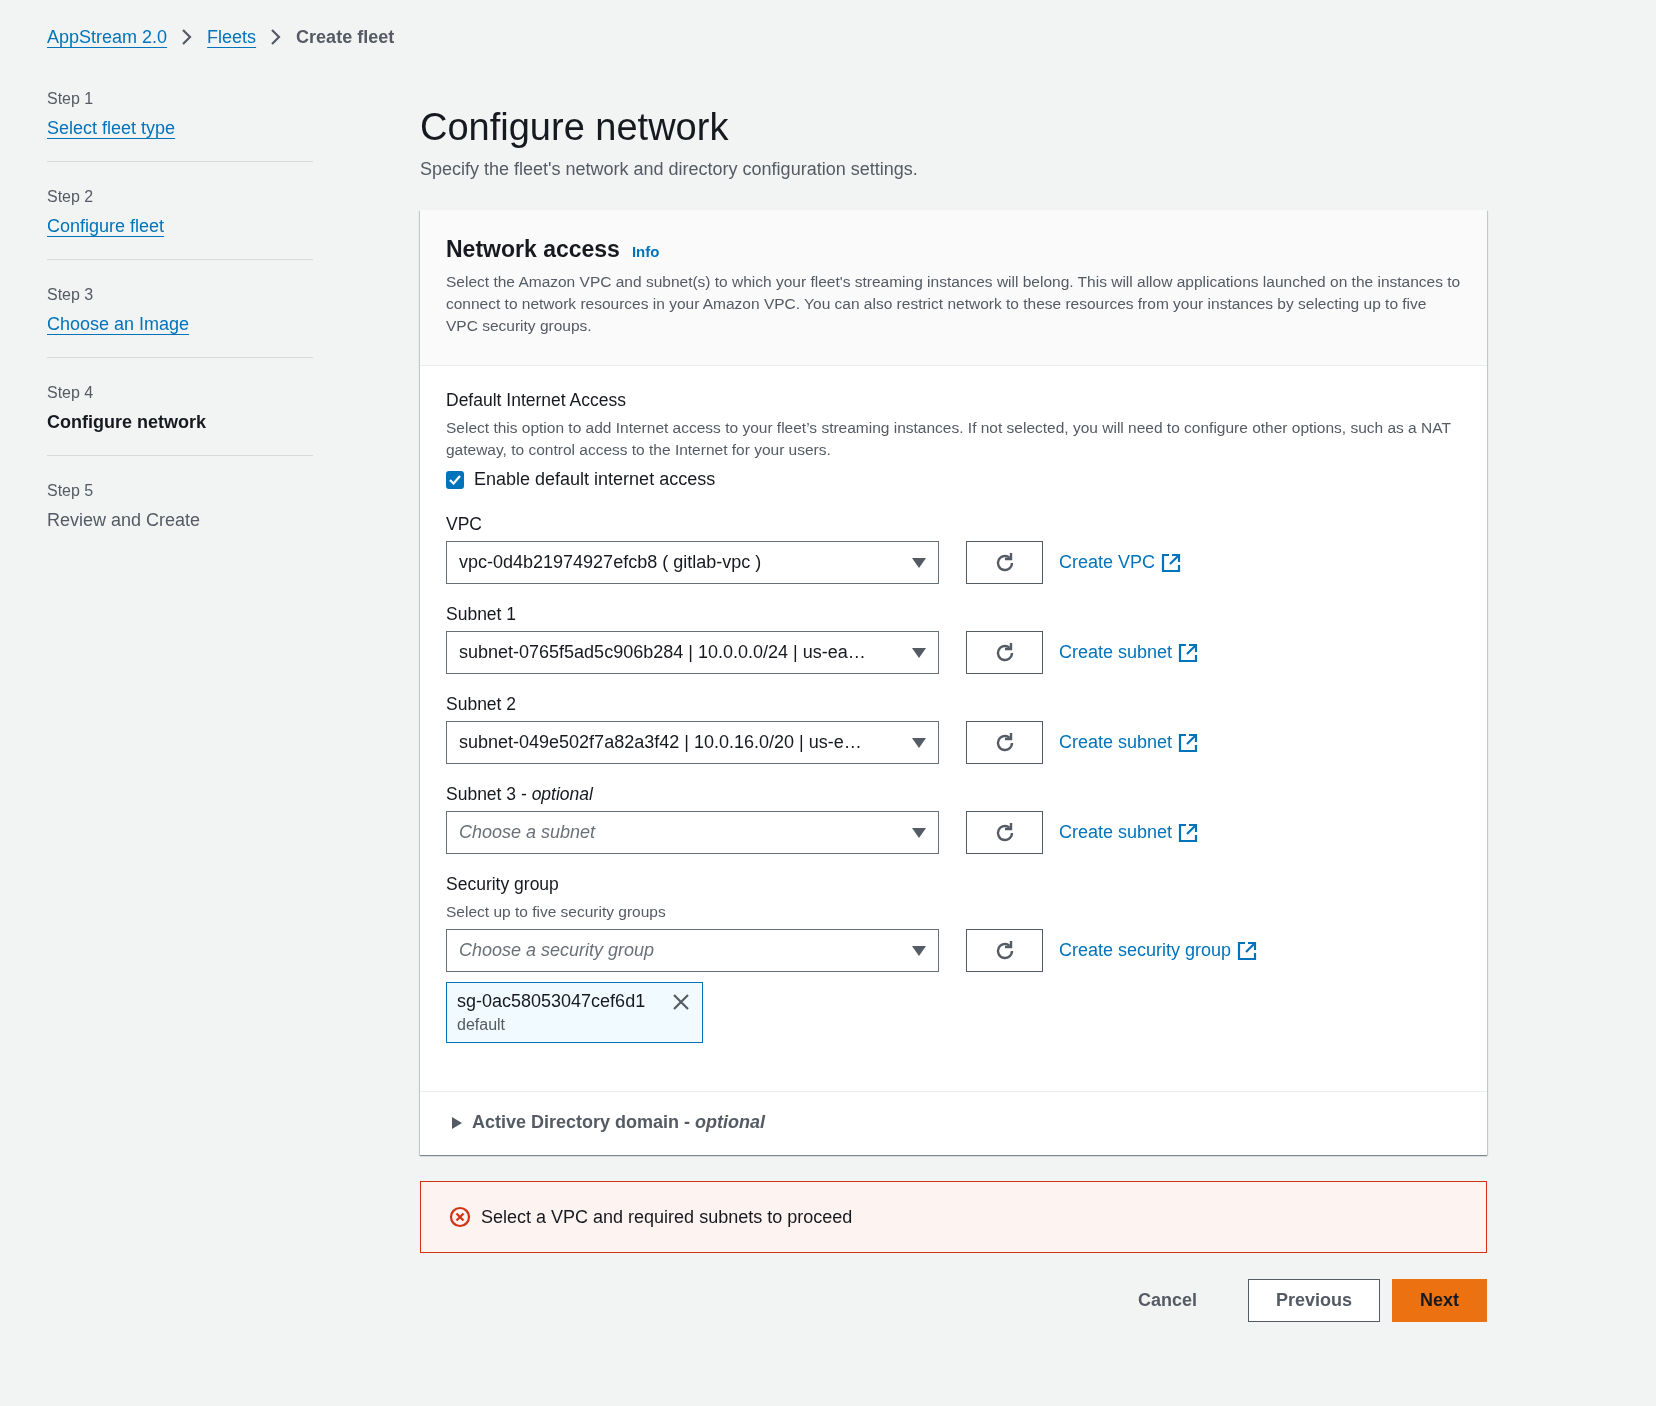 This screenshot has height=1406, width=1656. I want to click on page-title: Configure network, so click(575, 127).